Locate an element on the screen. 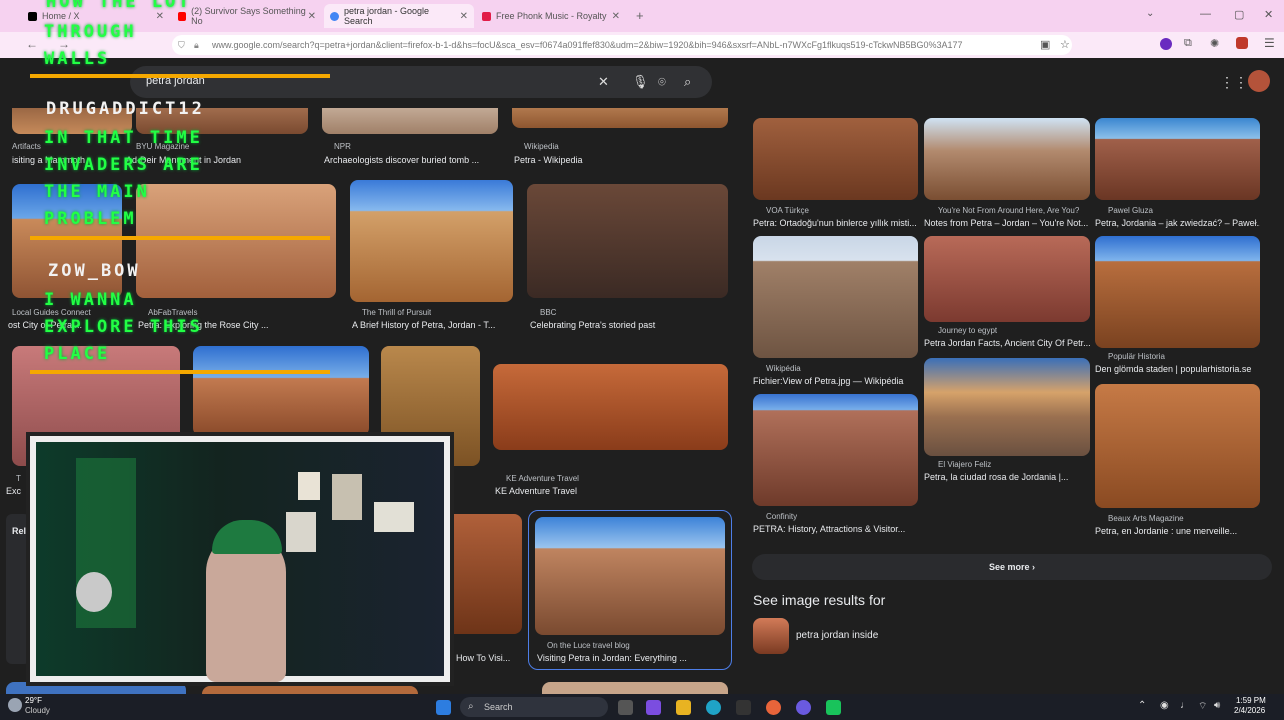 This screenshot has height=720, width=1284. addon-icon: ✺ is located at coordinates (1214, 43).